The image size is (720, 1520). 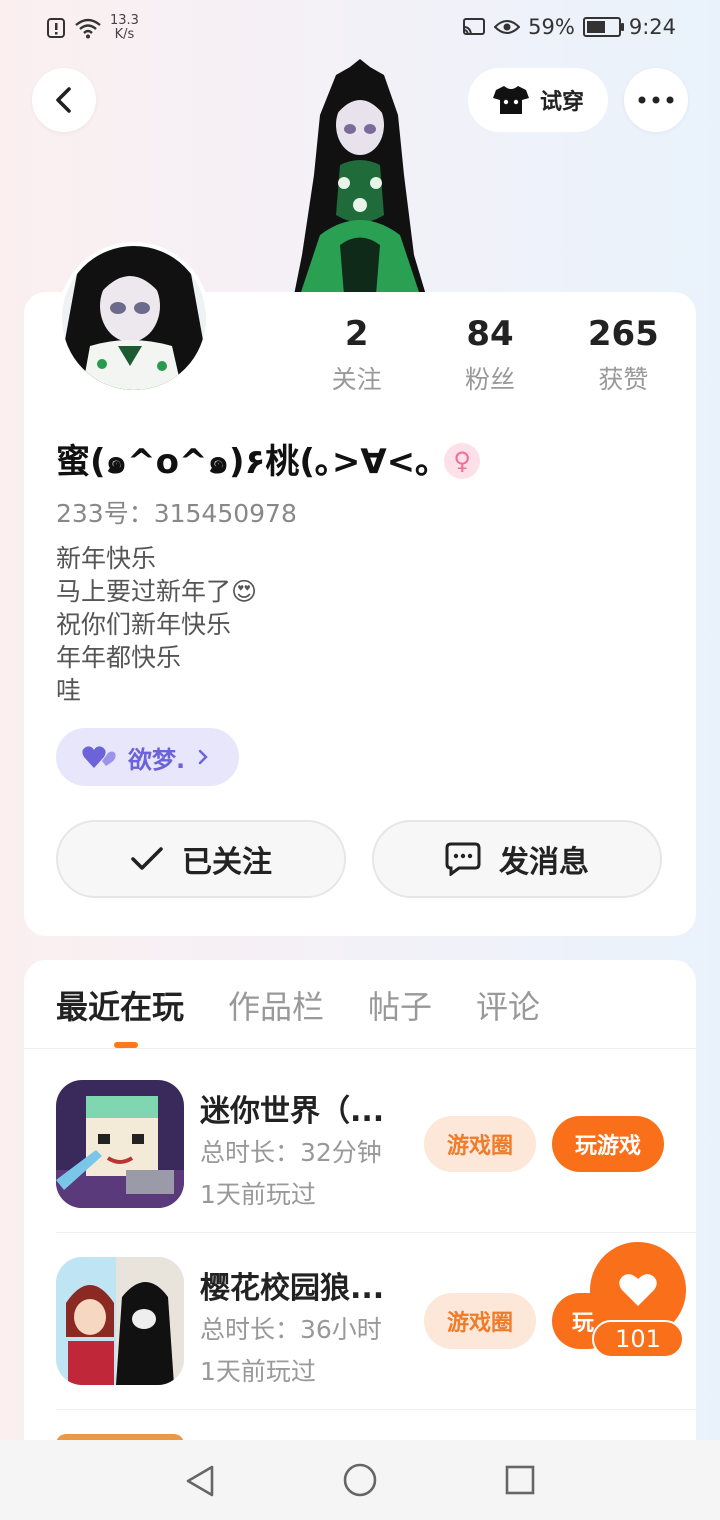 What do you see at coordinates (291, 1174) in the screenshot?
I see `game-meta: 总时长：32分钟 1天前玩过` at bounding box center [291, 1174].